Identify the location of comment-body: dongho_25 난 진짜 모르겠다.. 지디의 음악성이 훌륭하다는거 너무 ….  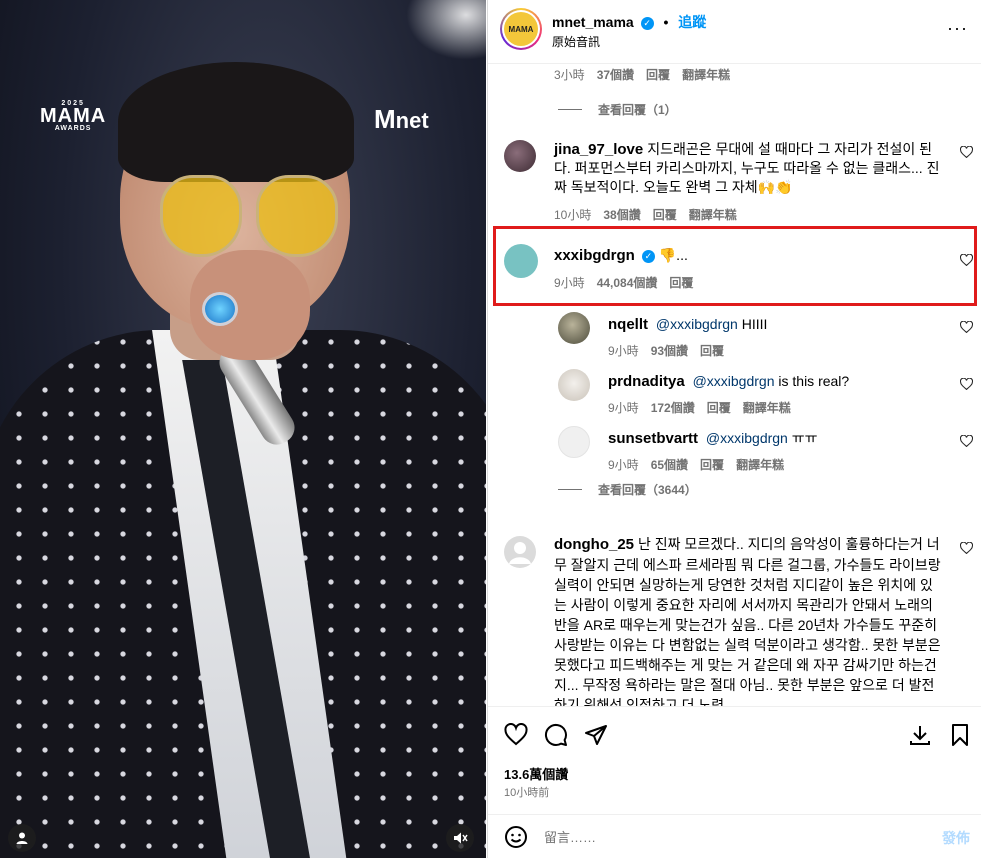
(749, 620).